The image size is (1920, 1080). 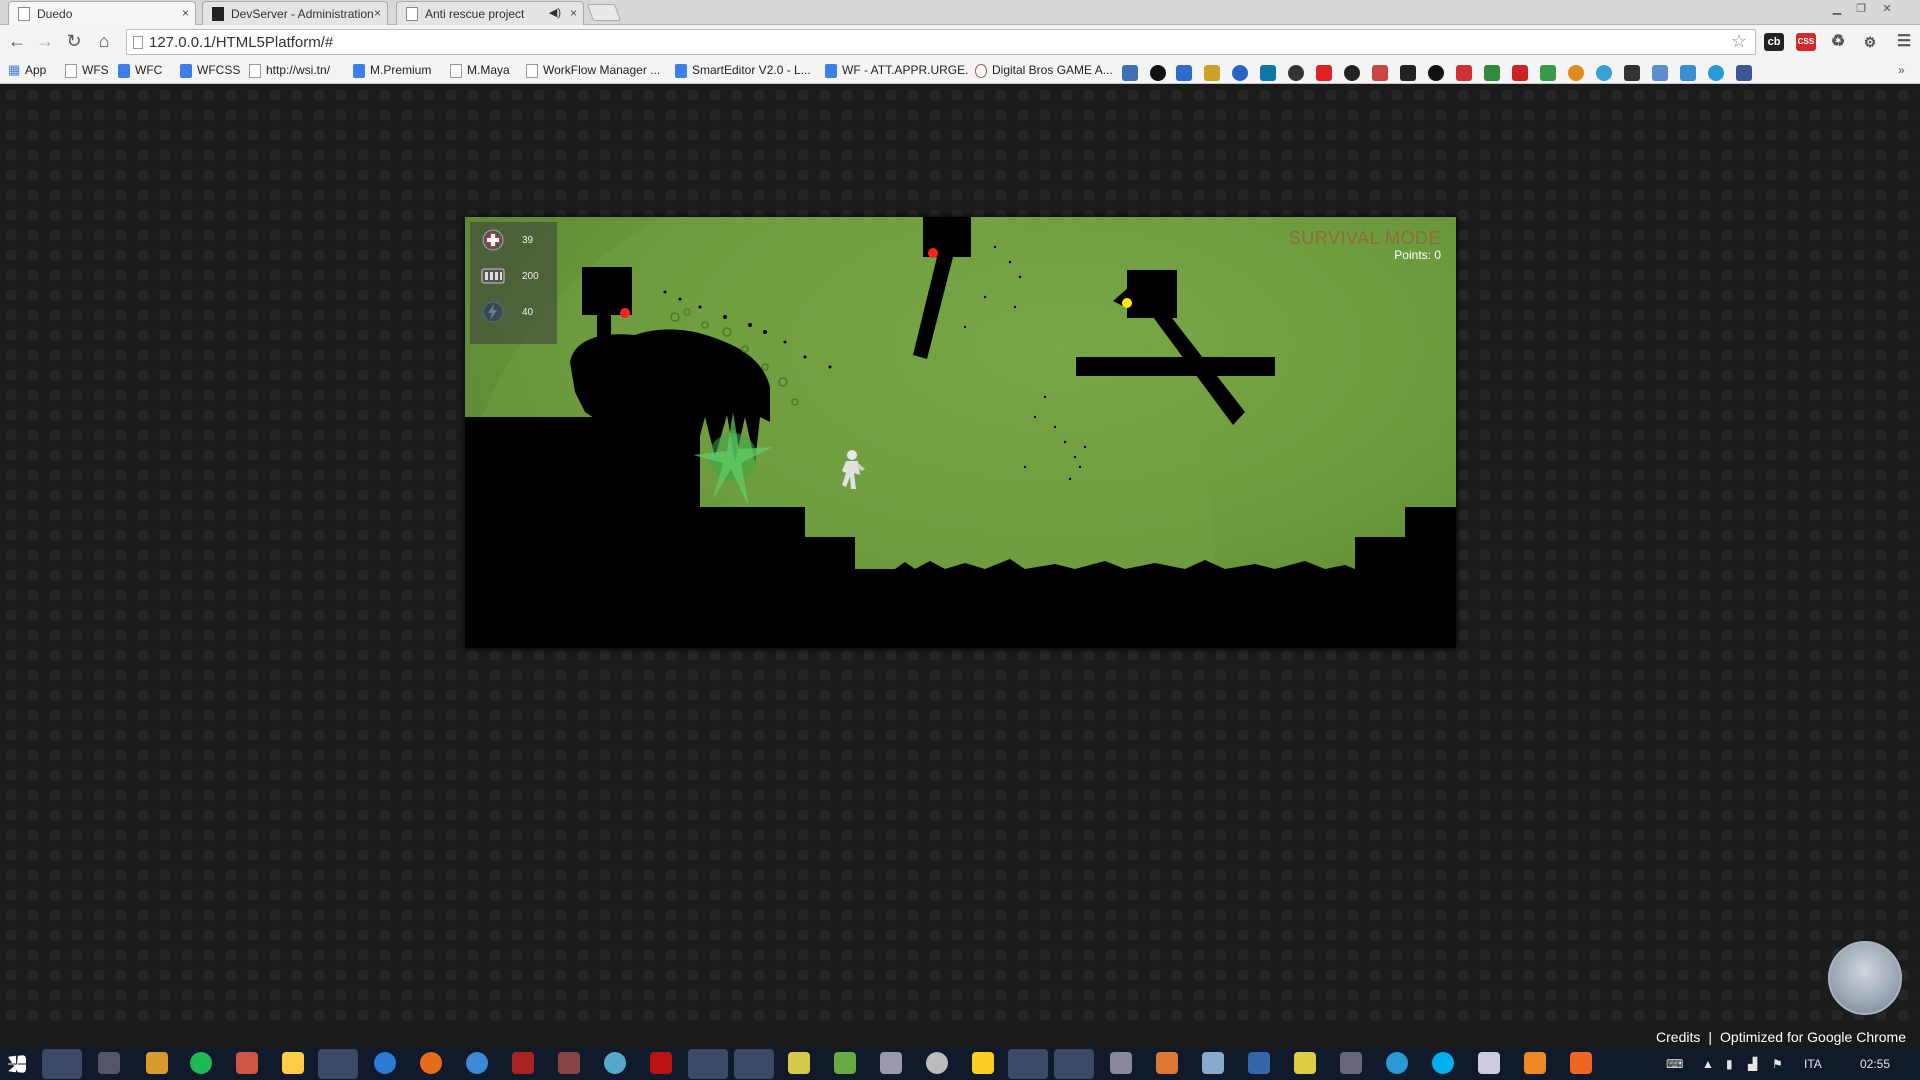 What do you see at coordinates (1674, 1064) in the screenshot?
I see `keyboard-icon: ⌨` at bounding box center [1674, 1064].